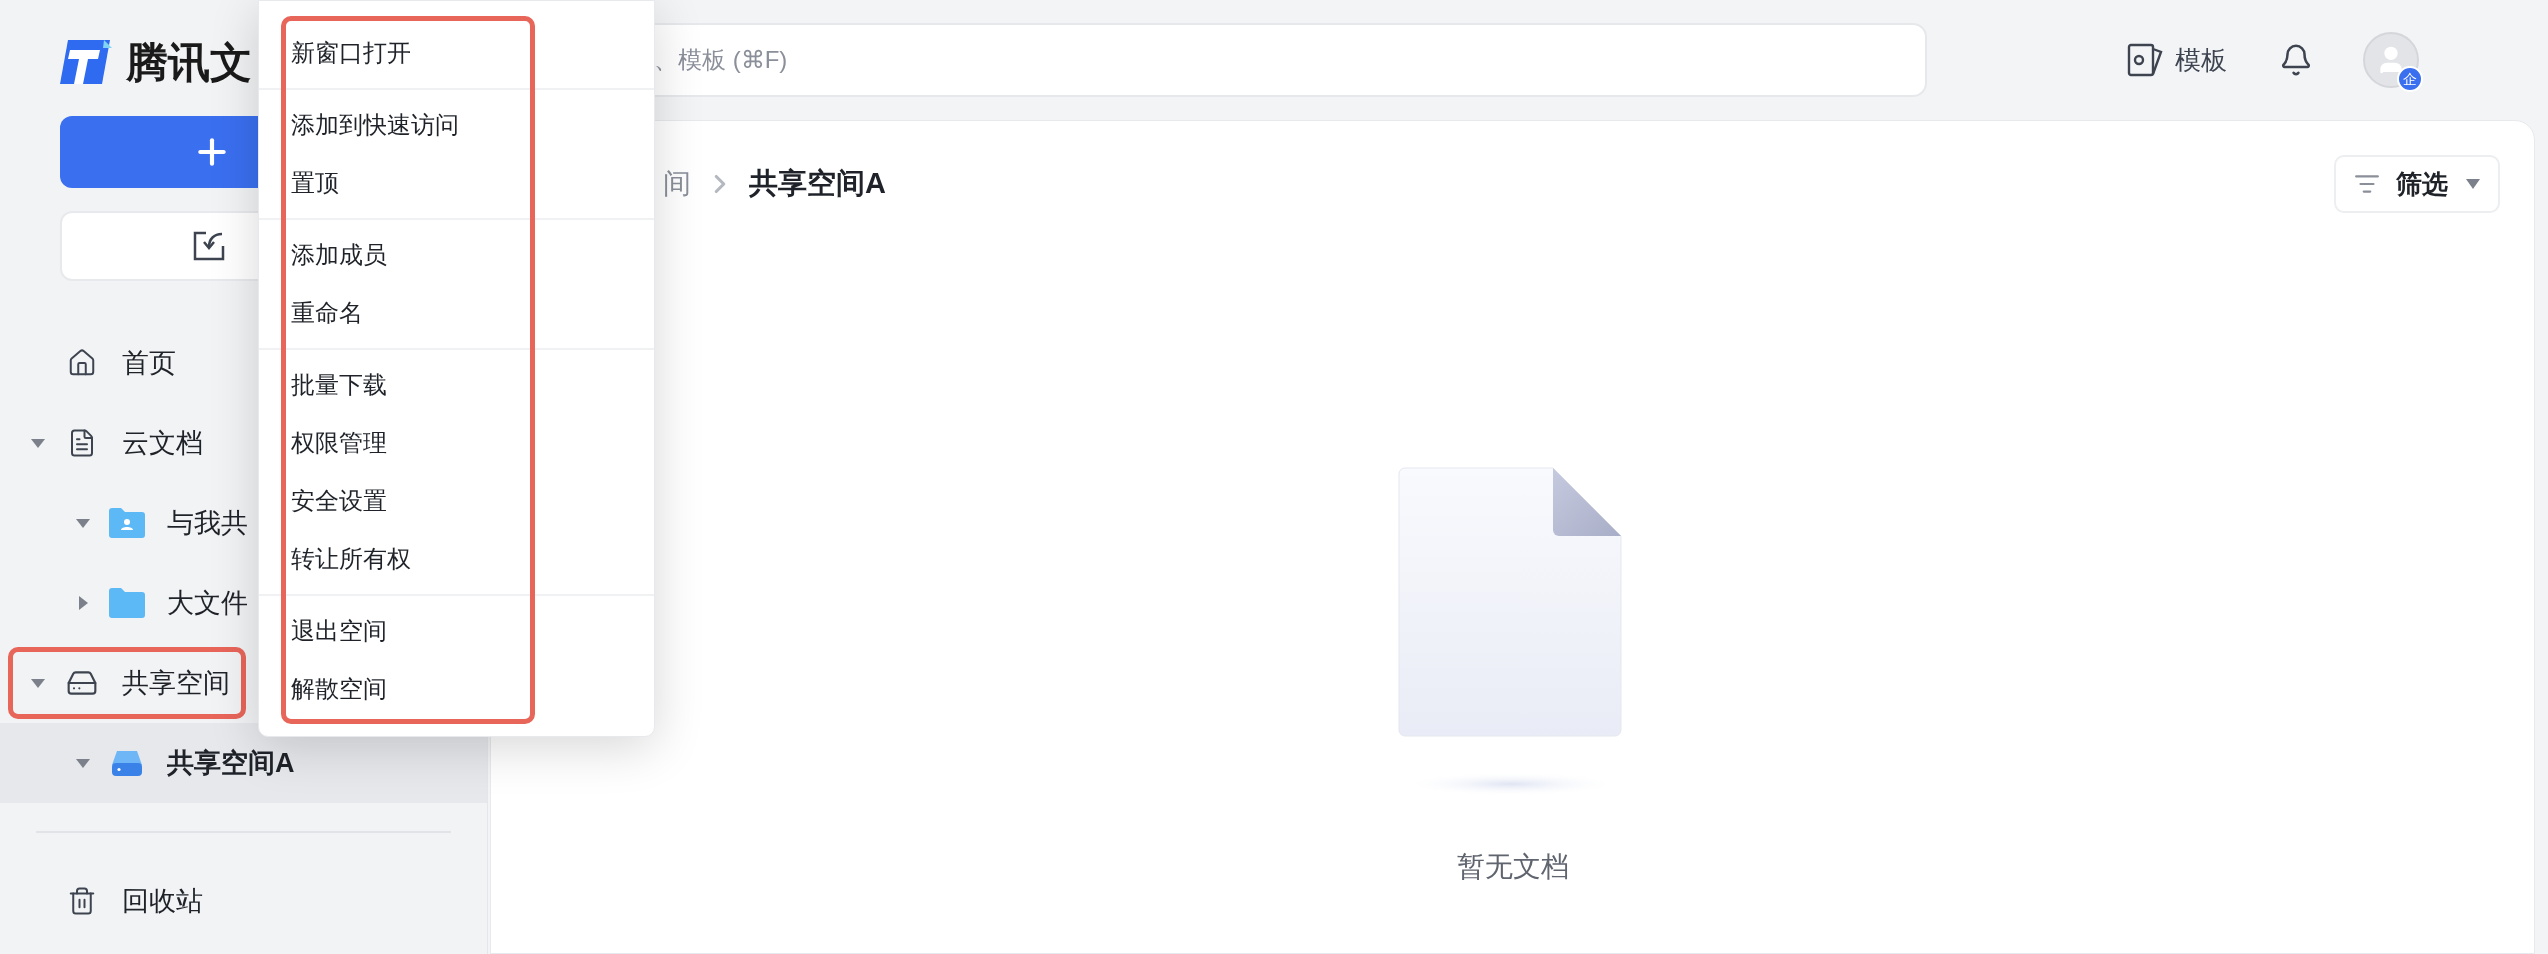 This screenshot has height=954, width=2548. What do you see at coordinates (189, 62) in the screenshot?
I see `logo-text: 腾讯文` at bounding box center [189, 62].